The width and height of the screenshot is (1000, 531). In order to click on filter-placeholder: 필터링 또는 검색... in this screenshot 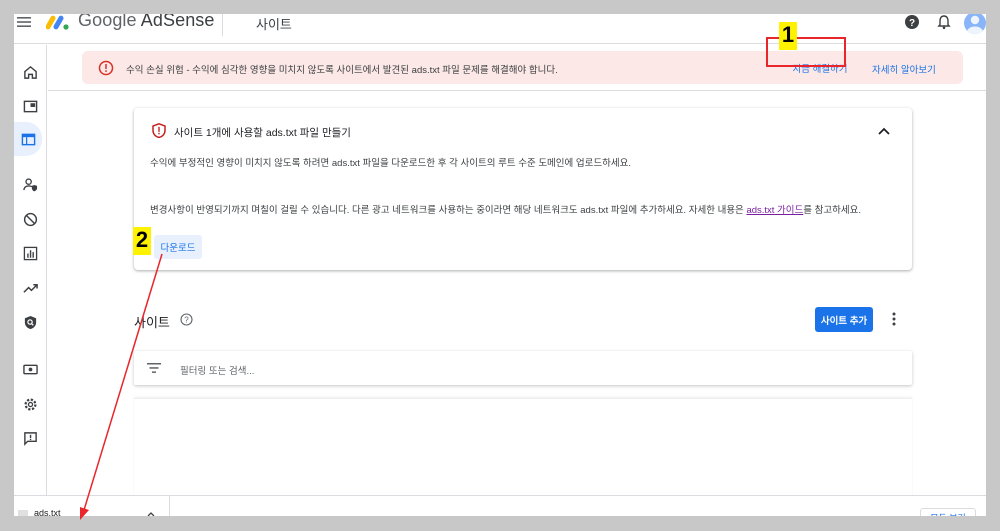, I will do `click(217, 371)`.